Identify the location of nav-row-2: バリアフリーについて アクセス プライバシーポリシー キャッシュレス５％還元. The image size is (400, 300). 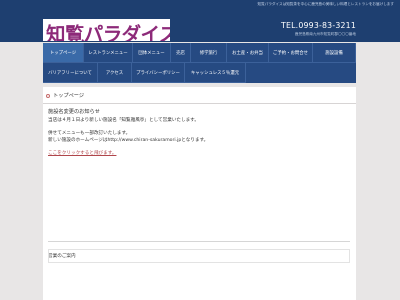
(144, 73).